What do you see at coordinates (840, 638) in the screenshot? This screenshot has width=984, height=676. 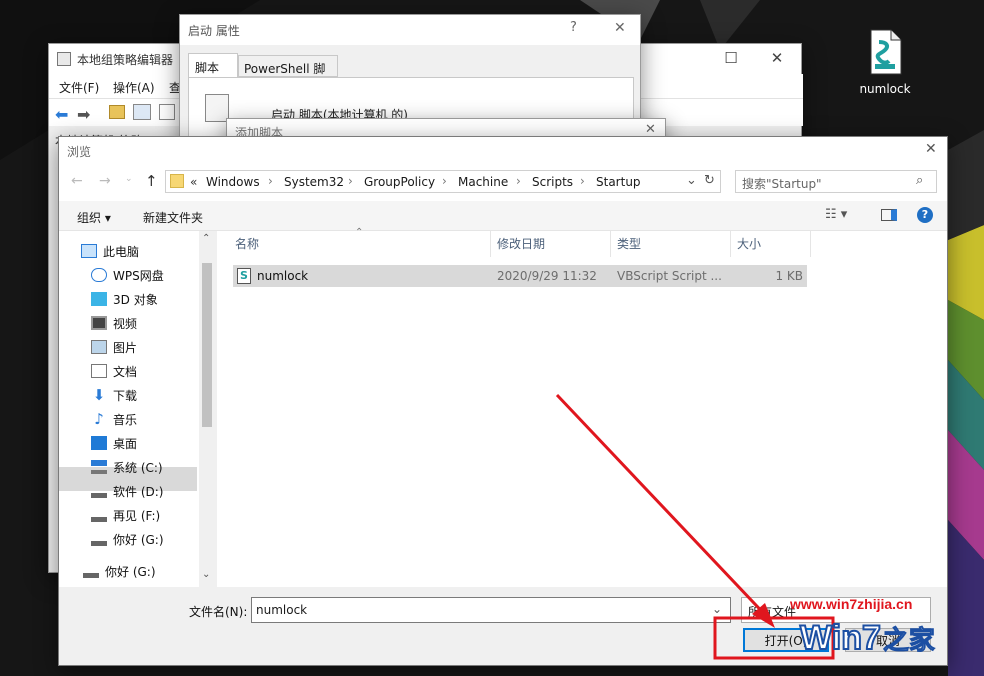 I see `watermark-logo-text: Win7` at bounding box center [840, 638].